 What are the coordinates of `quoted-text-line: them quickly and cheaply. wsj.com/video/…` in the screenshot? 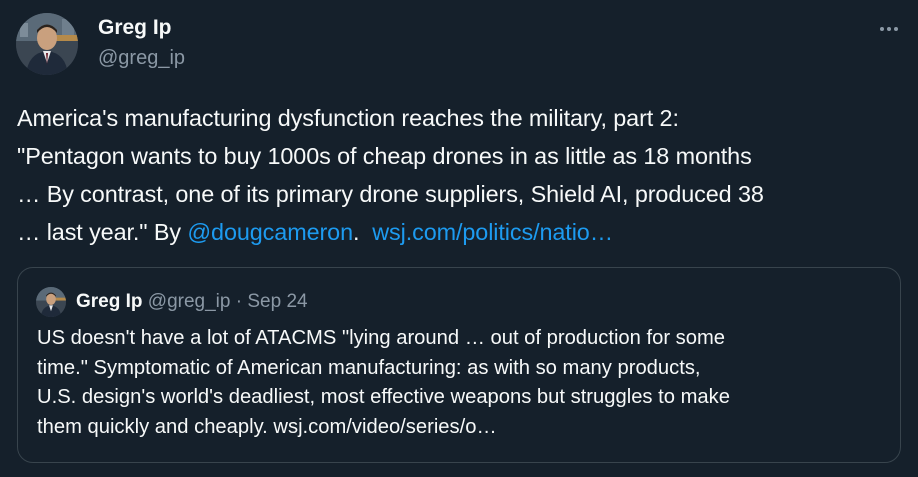 It's located at (267, 426).